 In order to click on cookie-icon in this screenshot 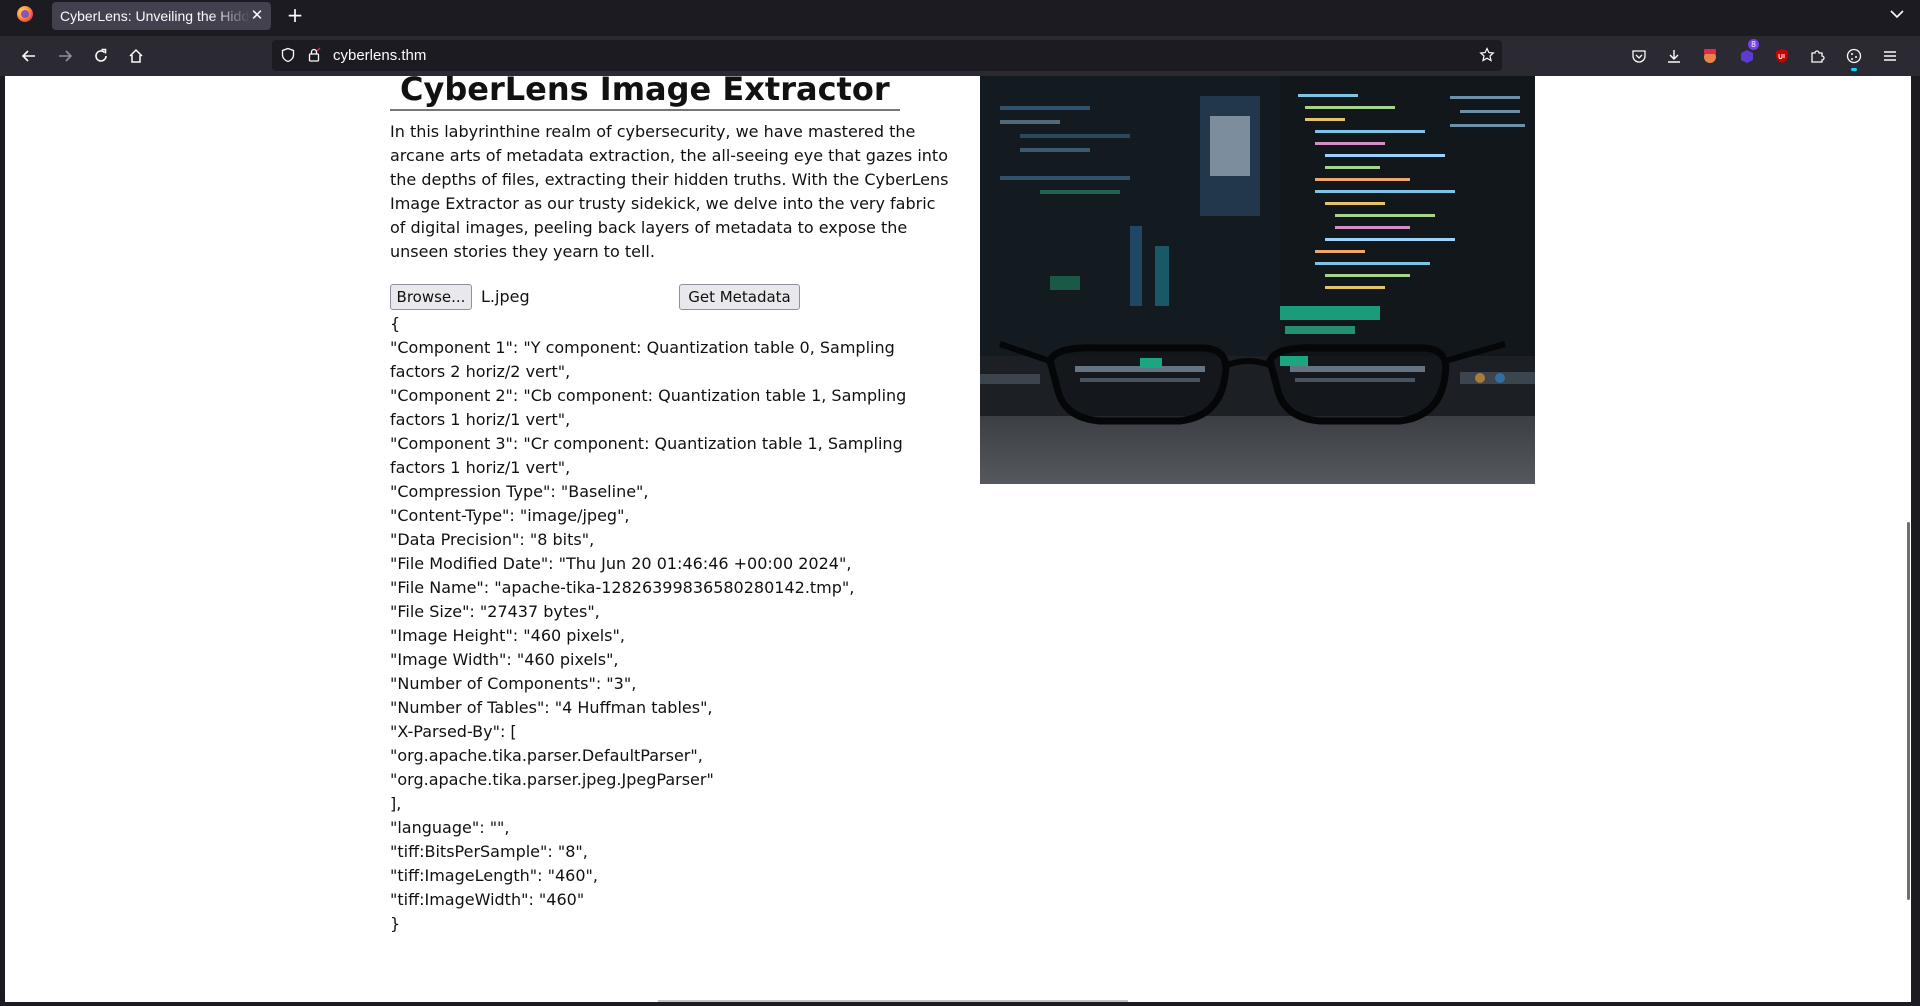, I will do `click(1854, 56)`.